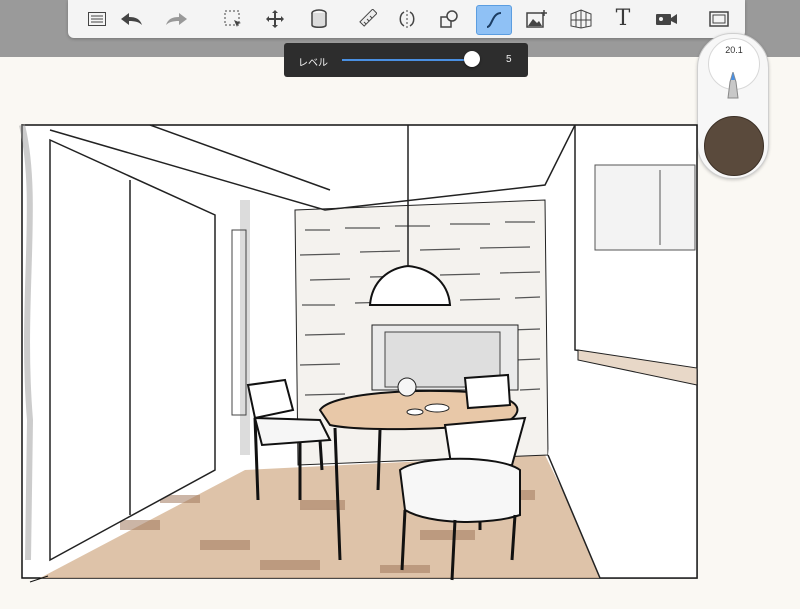 The image size is (800, 609). I want to click on fullscreen-icon, so click(719, 19).